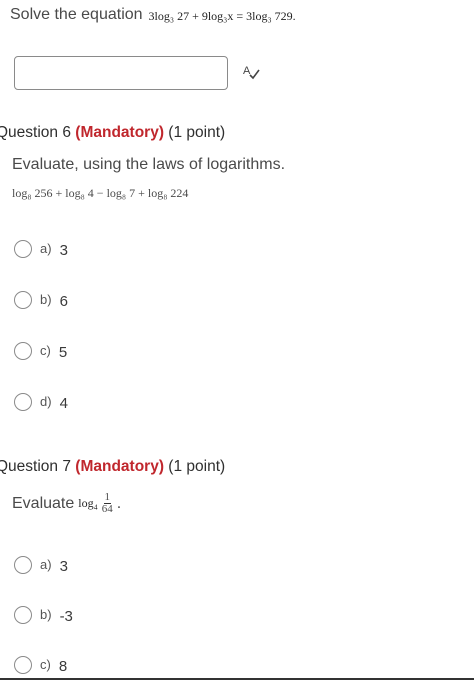 This screenshot has width=474, height=682. Describe the element at coordinates (63, 301) in the screenshot. I see `option-value: 6` at that location.